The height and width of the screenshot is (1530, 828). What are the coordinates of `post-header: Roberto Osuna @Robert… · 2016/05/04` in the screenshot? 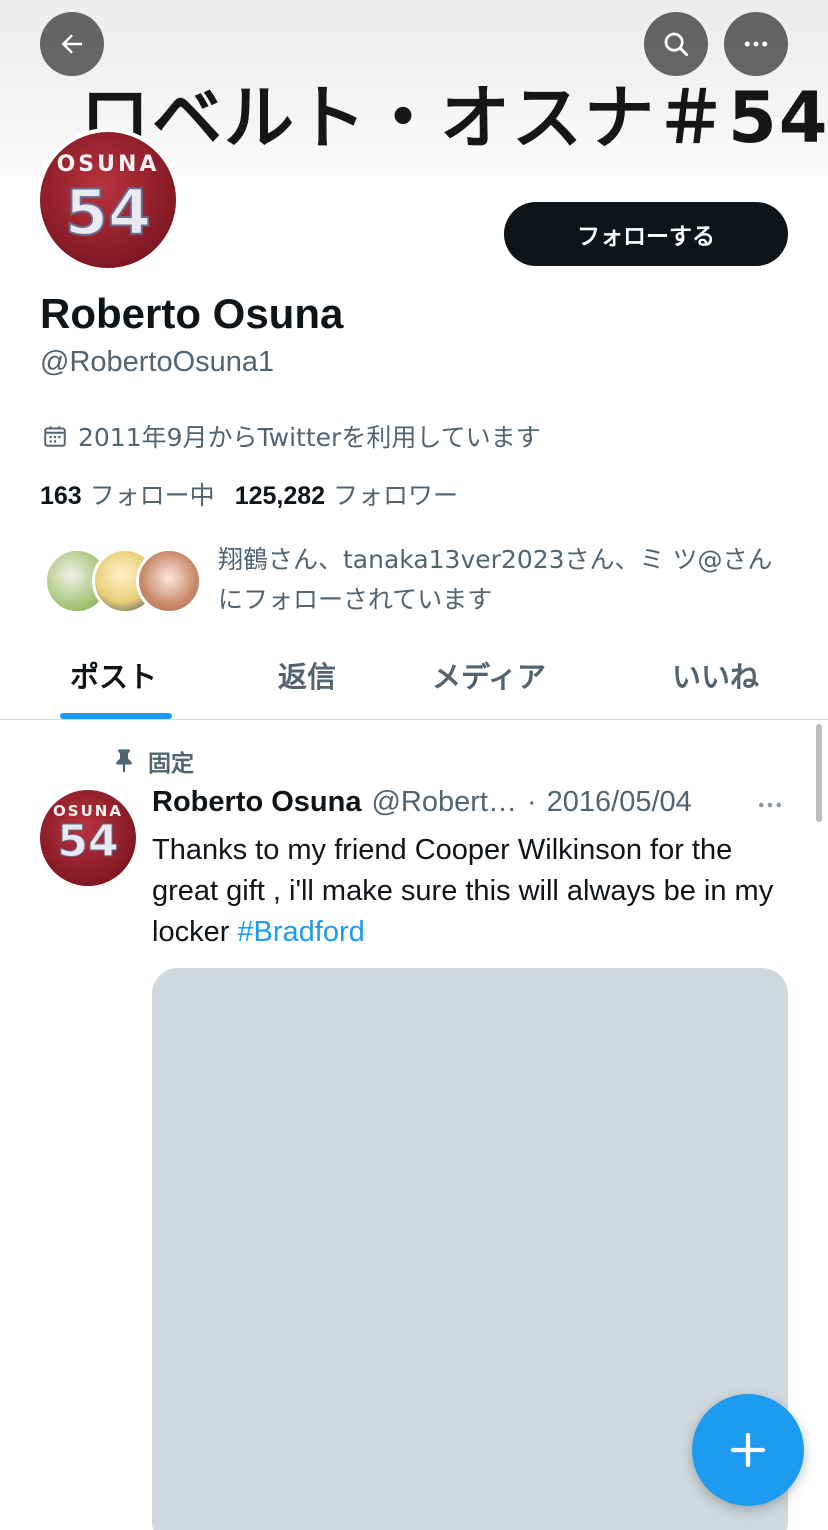 It's located at (422, 802).